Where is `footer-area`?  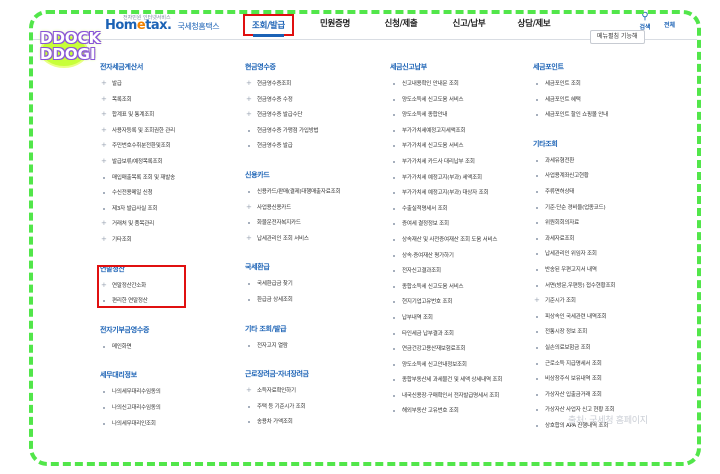 footer-area is located at coordinates (365, 451).